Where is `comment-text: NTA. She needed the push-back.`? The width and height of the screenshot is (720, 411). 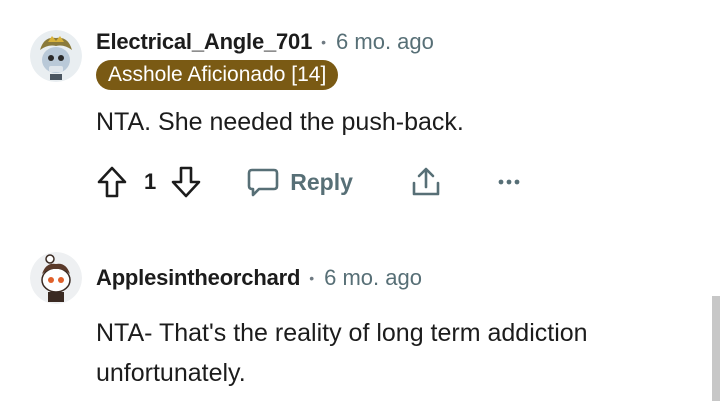
comment-text: NTA. She needed the push-back. is located at coordinates (280, 122).